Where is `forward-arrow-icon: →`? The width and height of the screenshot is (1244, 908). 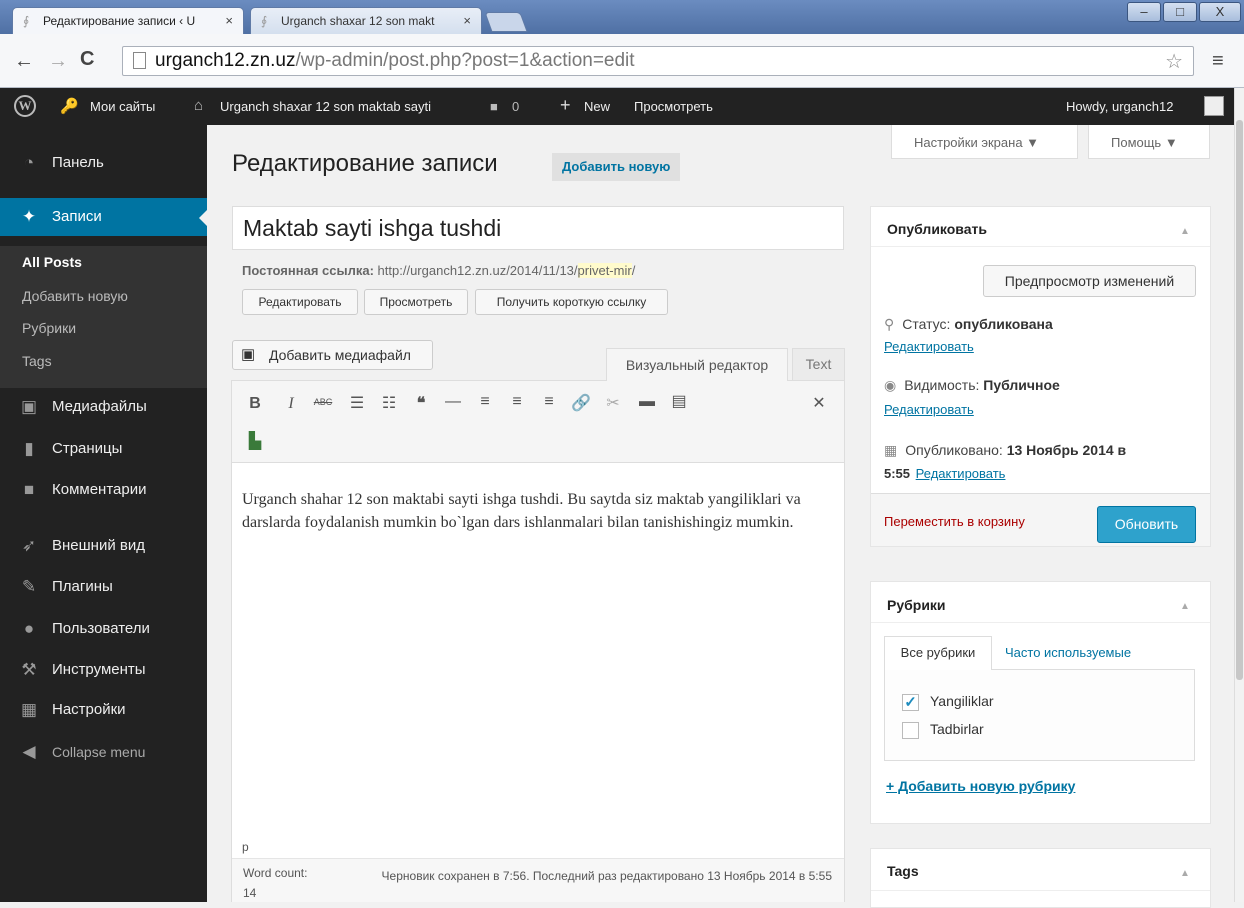 forward-arrow-icon: → is located at coordinates (58, 61).